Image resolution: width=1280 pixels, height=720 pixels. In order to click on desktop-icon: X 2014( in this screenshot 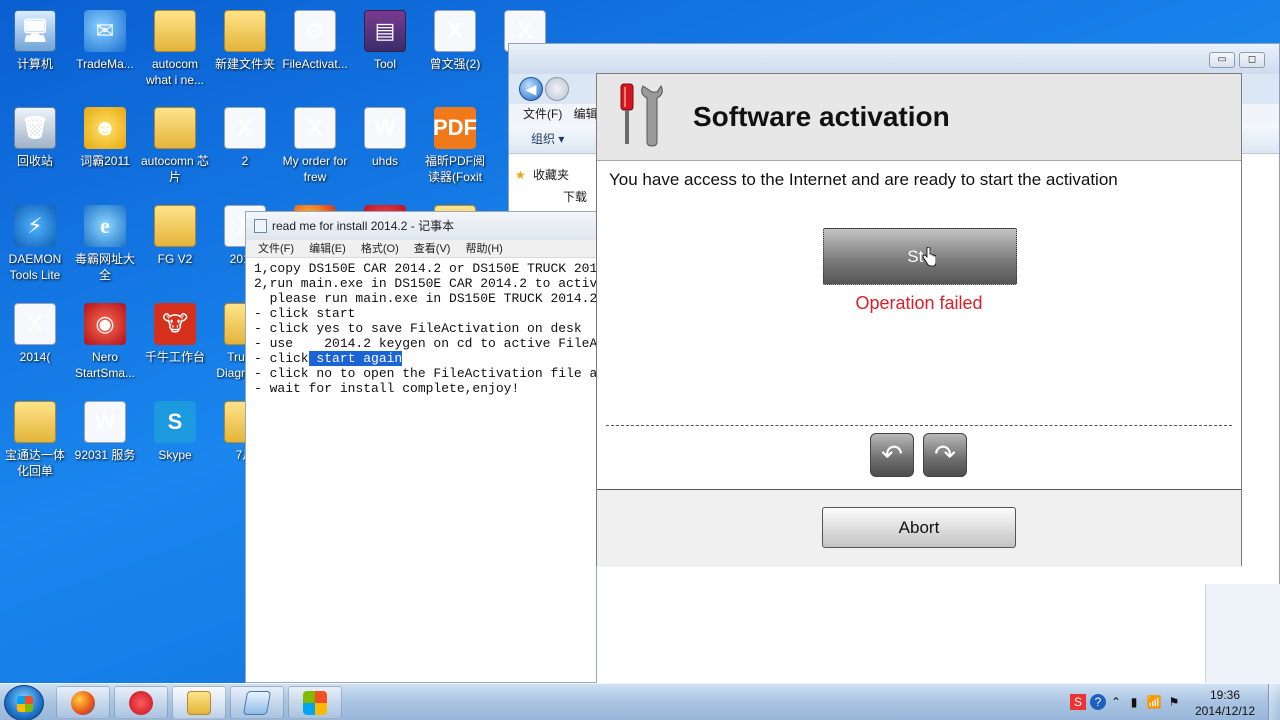, I will do `click(35, 342)`.